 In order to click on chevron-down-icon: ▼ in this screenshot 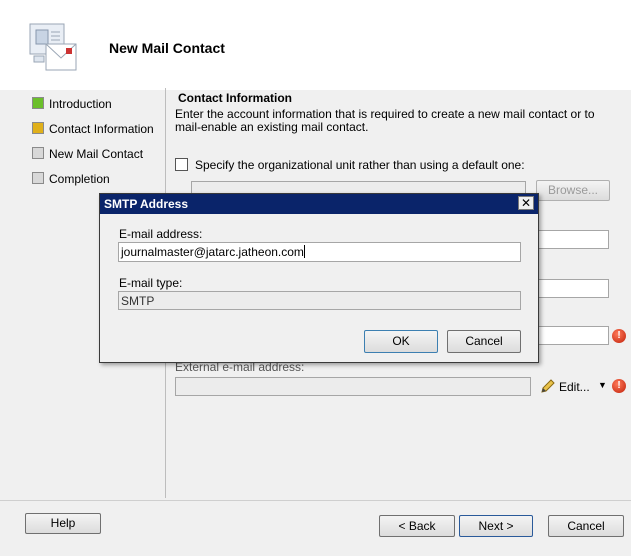, I will do `click(602, 385)`.